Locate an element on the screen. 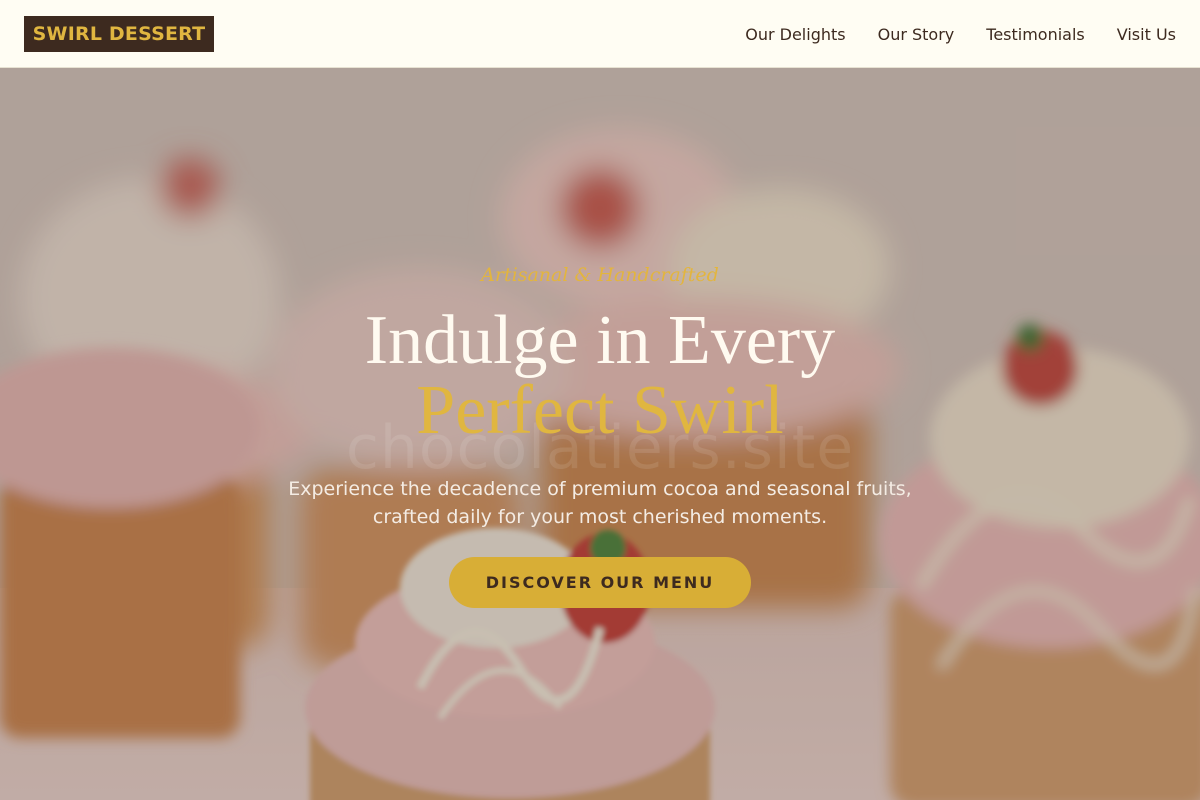 The image size is (1200, 800). nav-link-our-delights: Our Delights is located at coordinates (795, 34).